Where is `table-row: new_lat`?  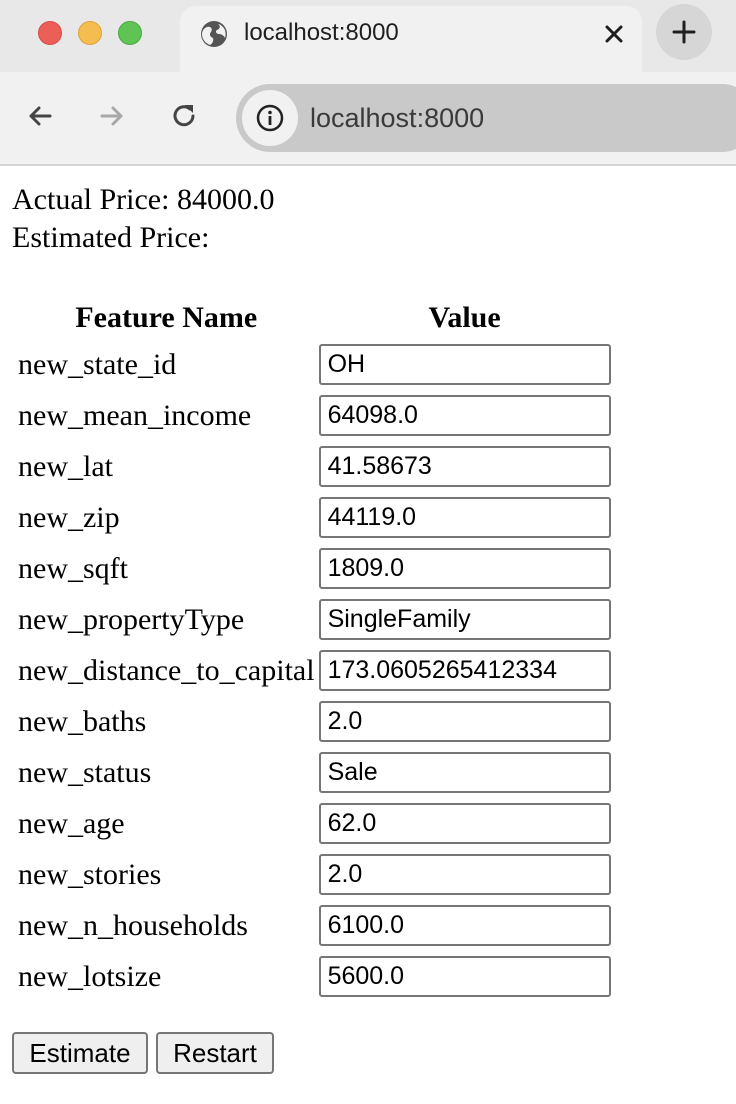 table-row: new_lat is located at coordinates (314, 466).